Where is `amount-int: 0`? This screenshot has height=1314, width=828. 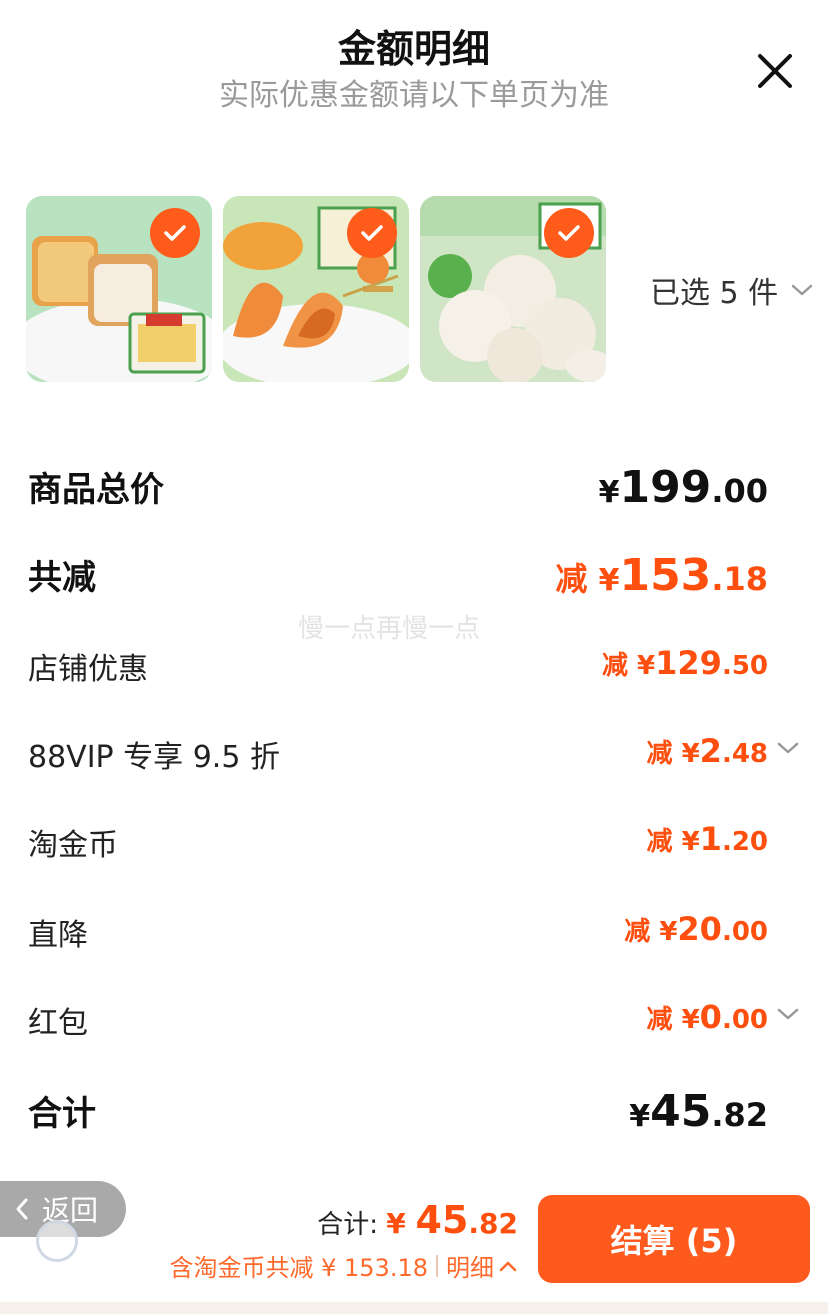 amount-int: 0 is located at coordinates (710, 1017).